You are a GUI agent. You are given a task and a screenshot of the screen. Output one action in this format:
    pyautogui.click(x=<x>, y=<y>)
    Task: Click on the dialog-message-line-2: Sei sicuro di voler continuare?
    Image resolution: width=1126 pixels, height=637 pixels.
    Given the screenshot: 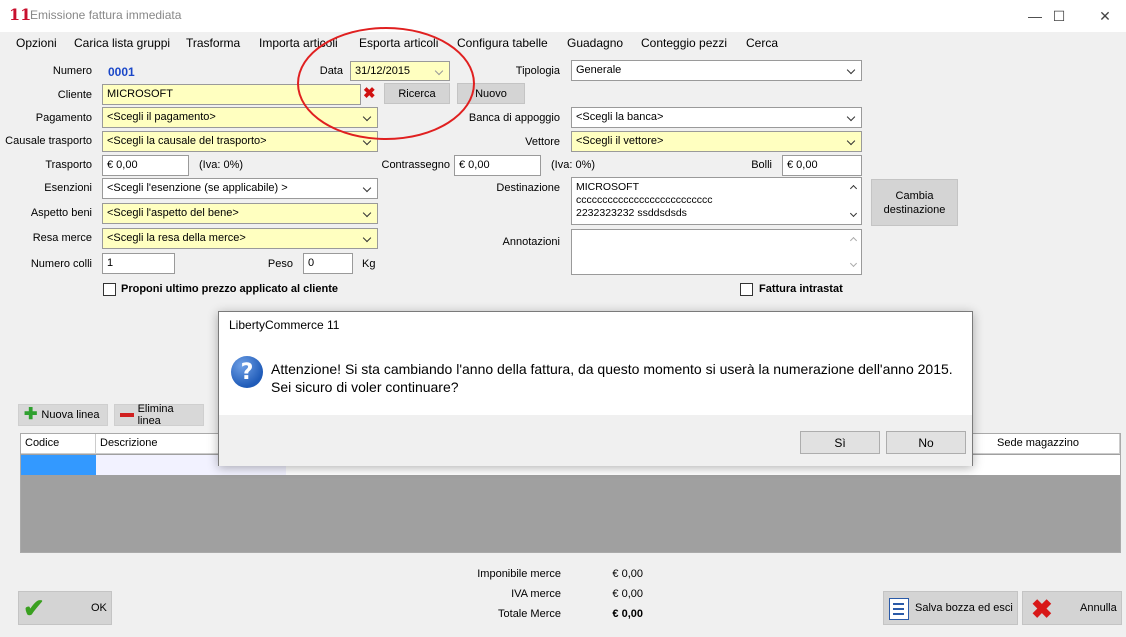 What is the action you would take?
    pyautogui.click(x=365, y=387)
    